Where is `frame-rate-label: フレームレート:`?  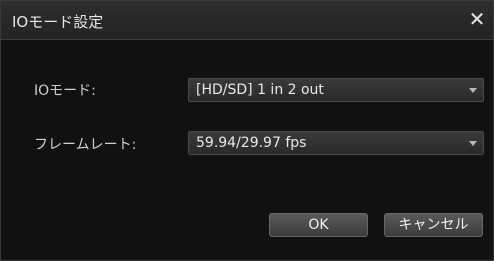 frame-rate-label: フレームレート: is located at coordinates (85, 145).